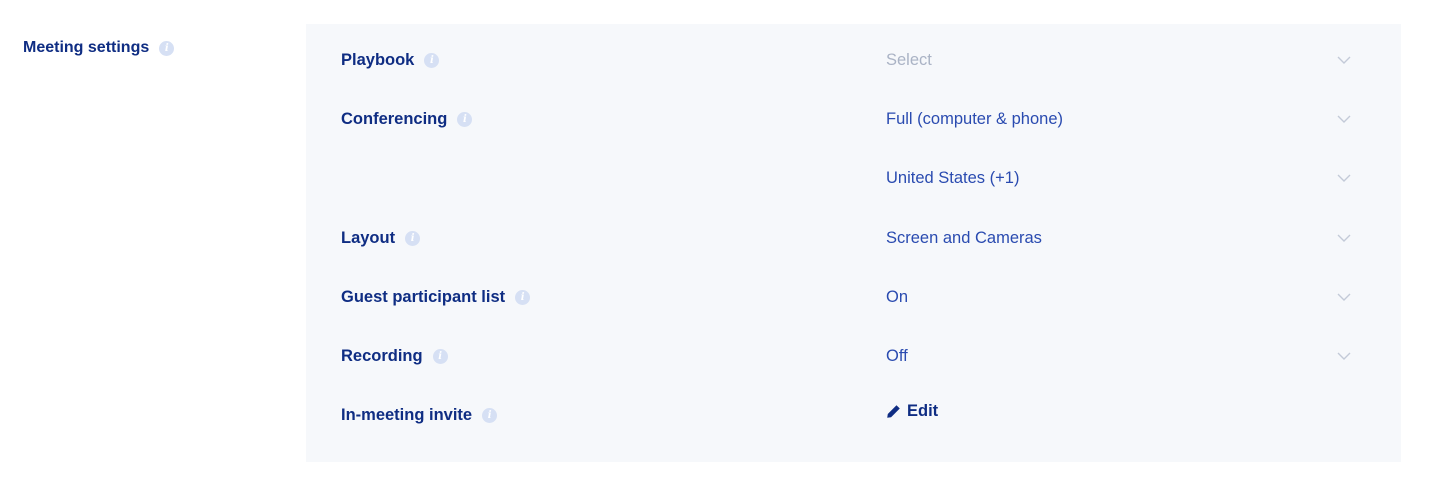 This screenshot has height=484, width=1440. Describe the element at coordinates (853, 119) in the screenshot. I see `setting-row-conferencing: Conferencing i Full (computer & phone)` at that location.